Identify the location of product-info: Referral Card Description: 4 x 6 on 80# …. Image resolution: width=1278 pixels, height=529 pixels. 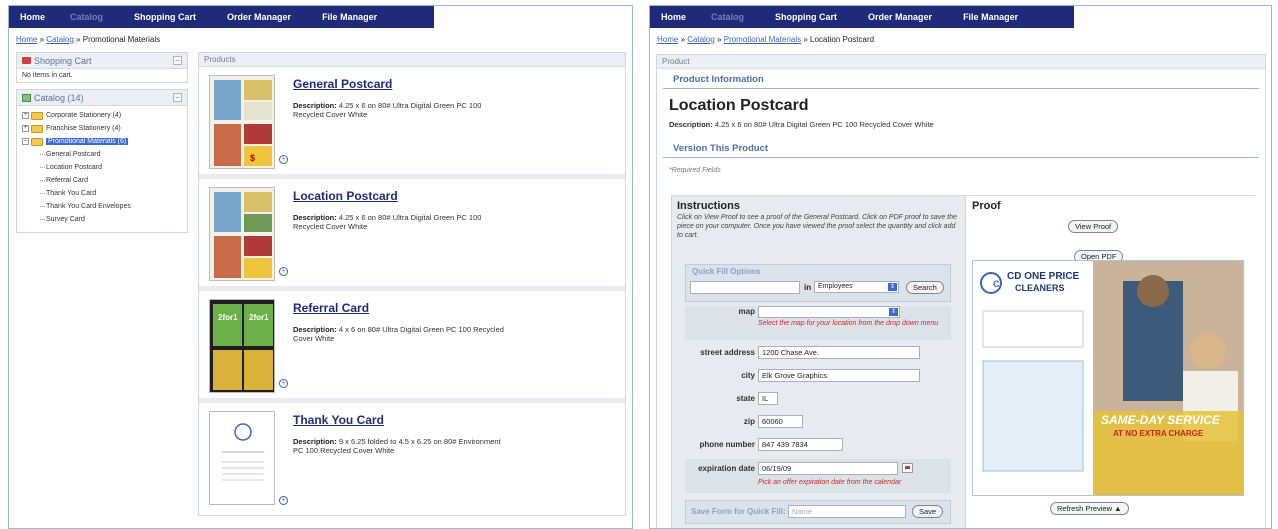
(403, 344).